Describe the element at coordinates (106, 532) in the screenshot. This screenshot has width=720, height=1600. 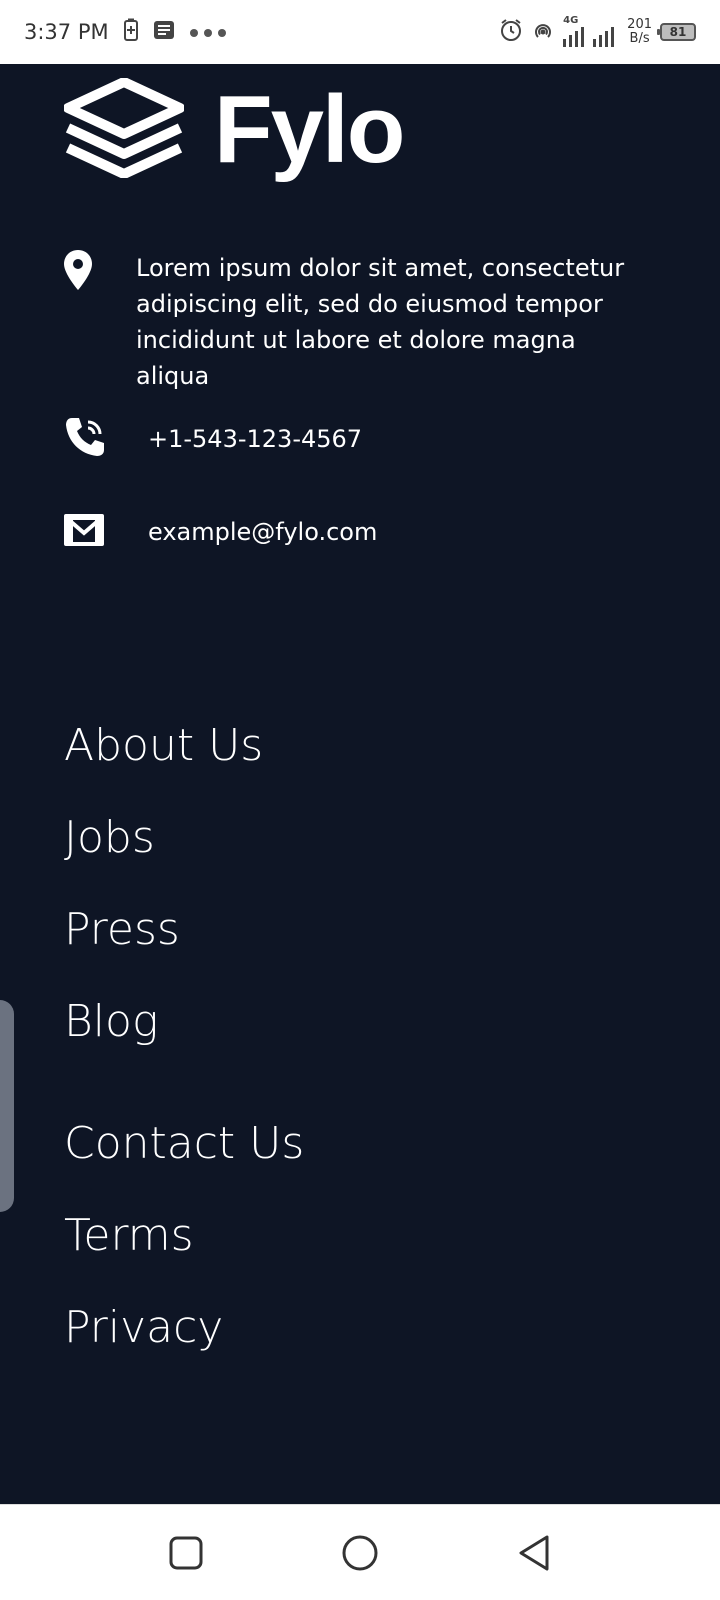
I see `mail-icon` at that location.